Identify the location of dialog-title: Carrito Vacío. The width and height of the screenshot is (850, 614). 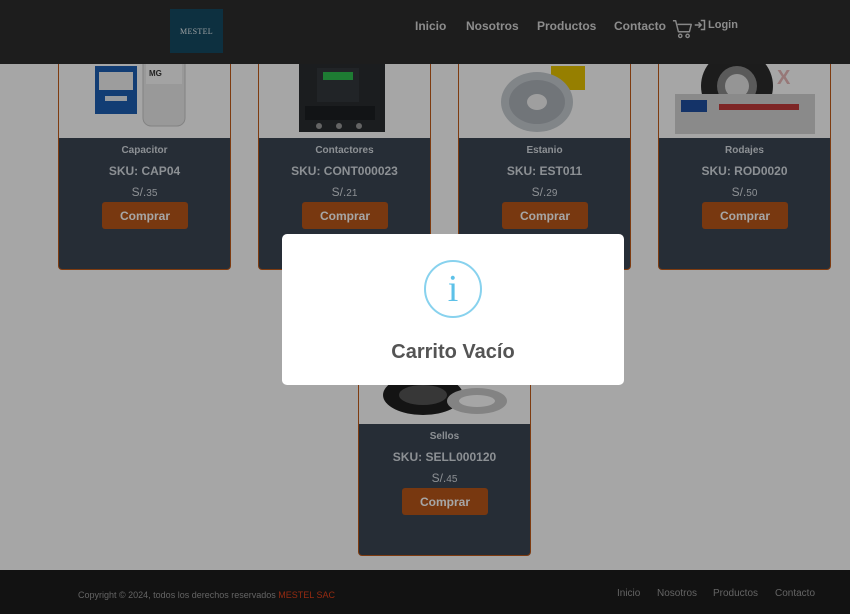
(453, 352).